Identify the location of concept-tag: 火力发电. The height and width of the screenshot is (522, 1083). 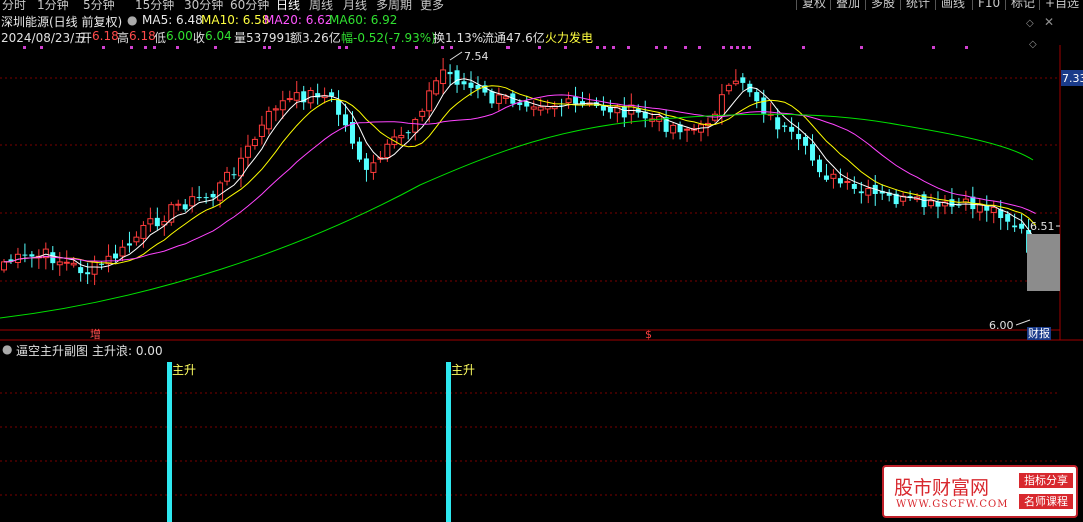
(569, 37).